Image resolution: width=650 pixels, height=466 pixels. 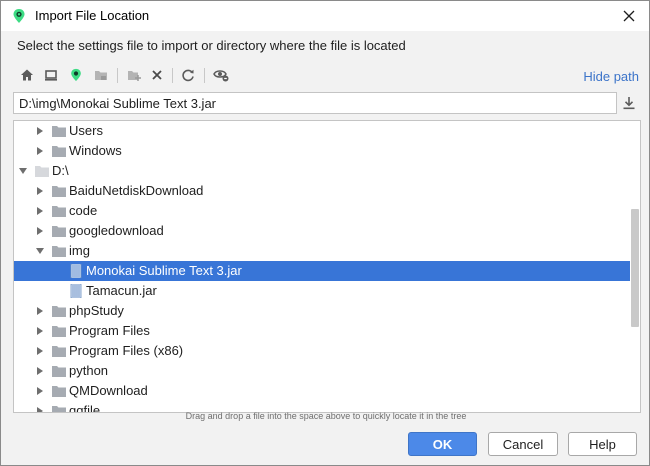 I want to click on download-icon, so click(x=629, y=103).